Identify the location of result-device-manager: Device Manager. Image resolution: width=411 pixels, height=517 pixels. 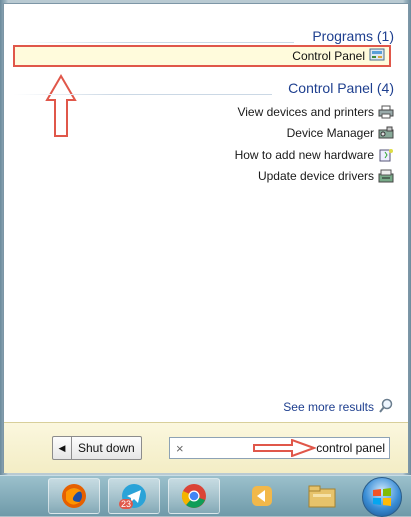
(340, 133).